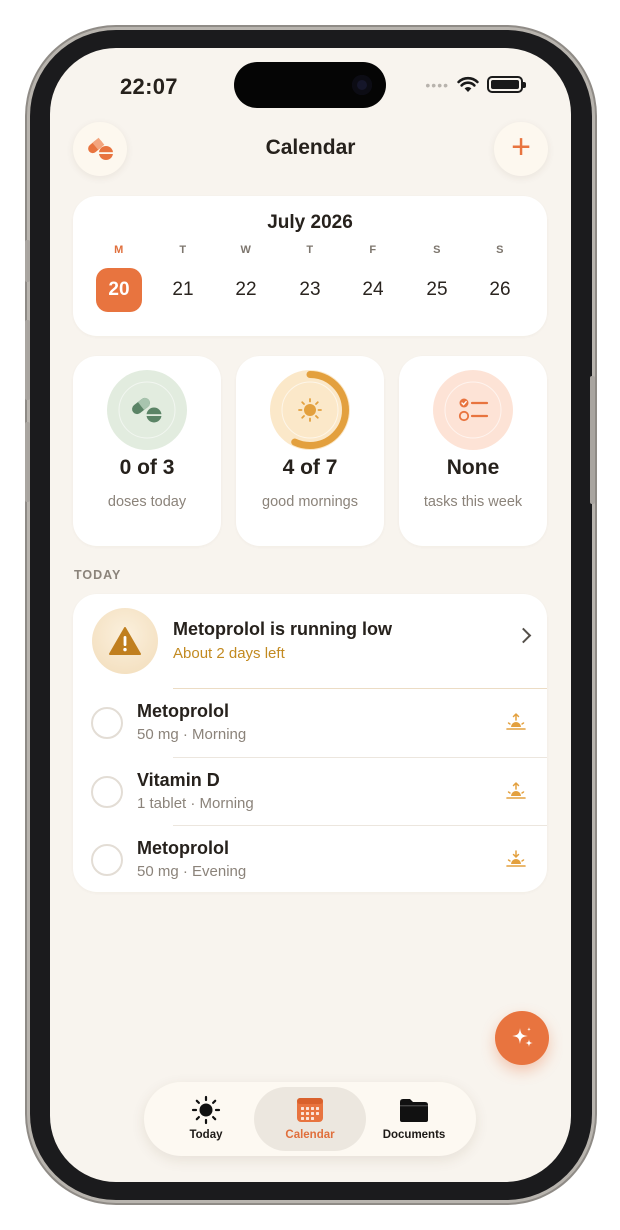 The image size is (620, 1230). I want to click on dose-detail: 1 tablet · Morning, so click(195, 803).